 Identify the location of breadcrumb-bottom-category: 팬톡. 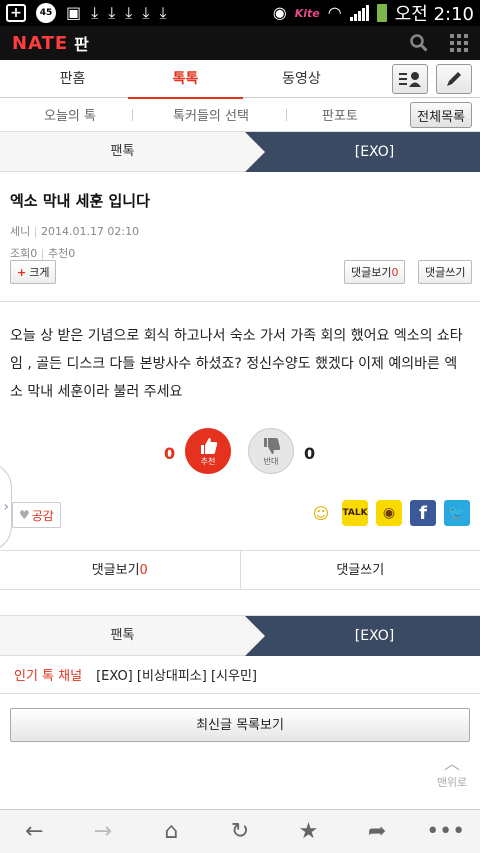
(122, 635).